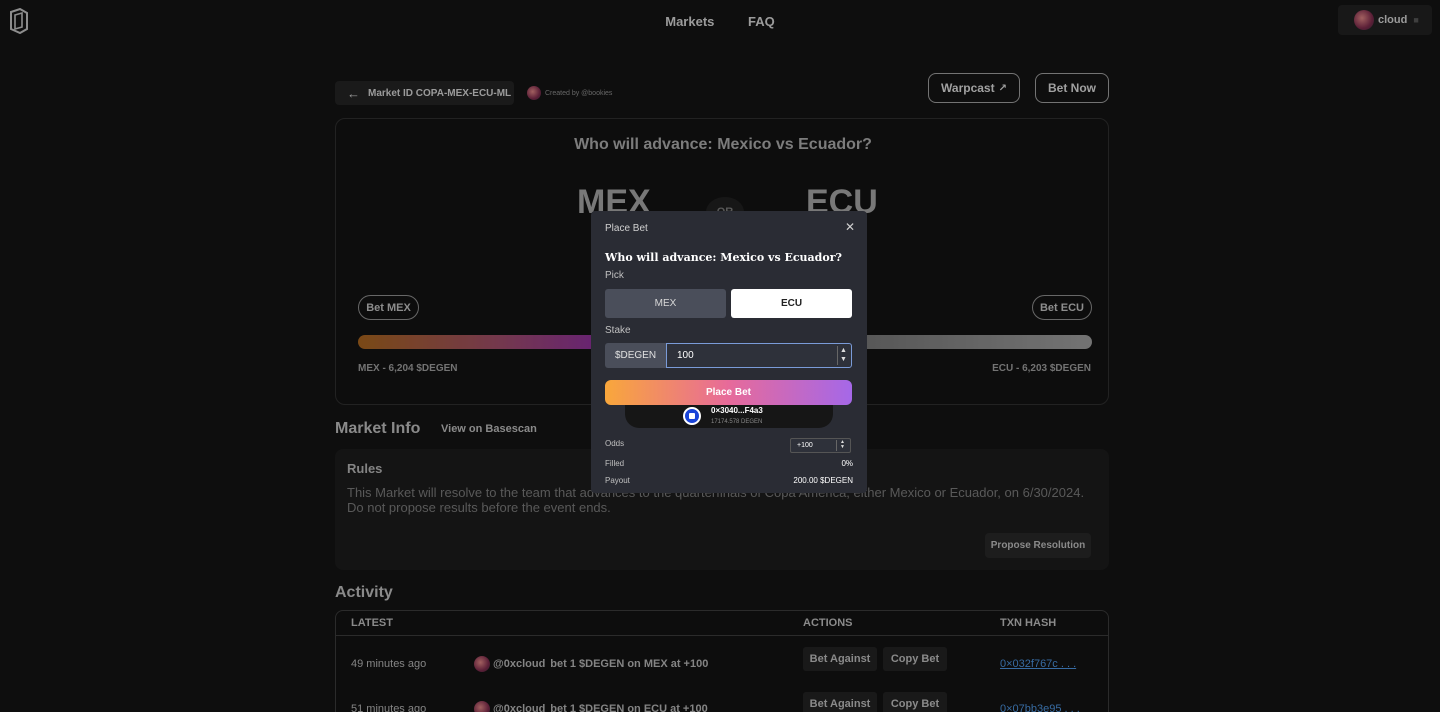 The height and width of the screenshot is (712, 1440). I want to click on stake-stepper: ▲ ▼, so click(843, 355).